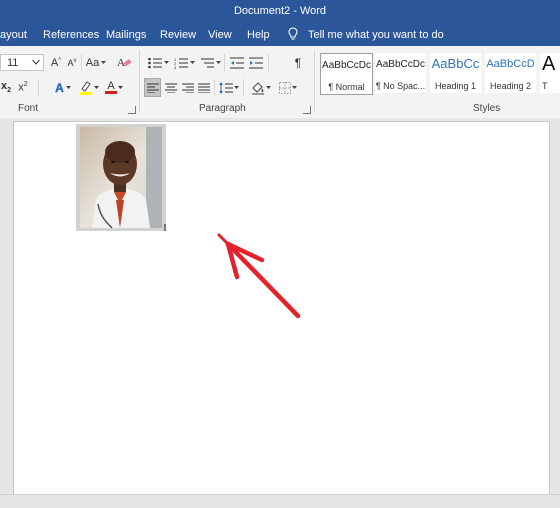 The image size is (560, 508). I want to click on status-bar, so click(280, 501).